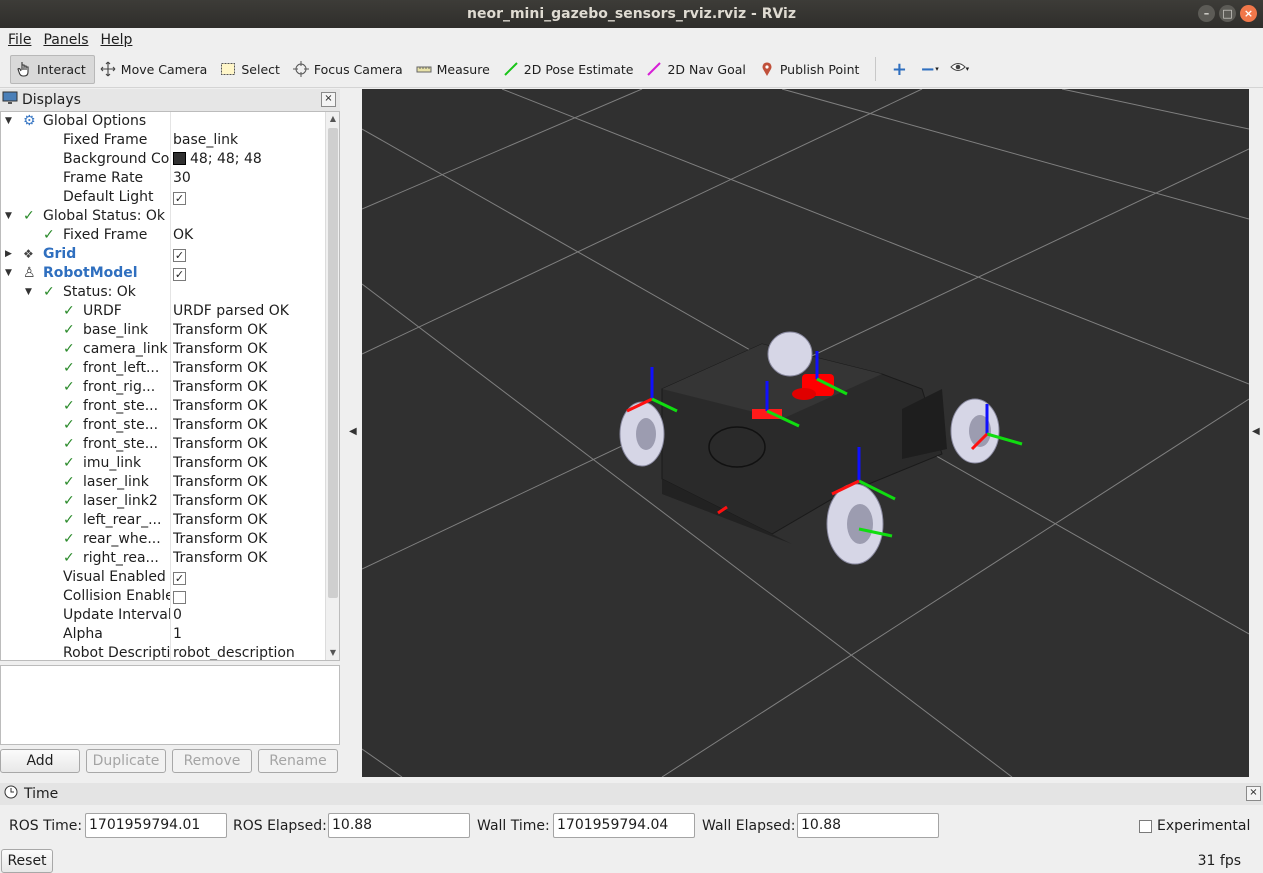 The width and height of the screenshot is (1263, 873). I want to click on expand-arrow-icon: ▶, so click(8, 254).